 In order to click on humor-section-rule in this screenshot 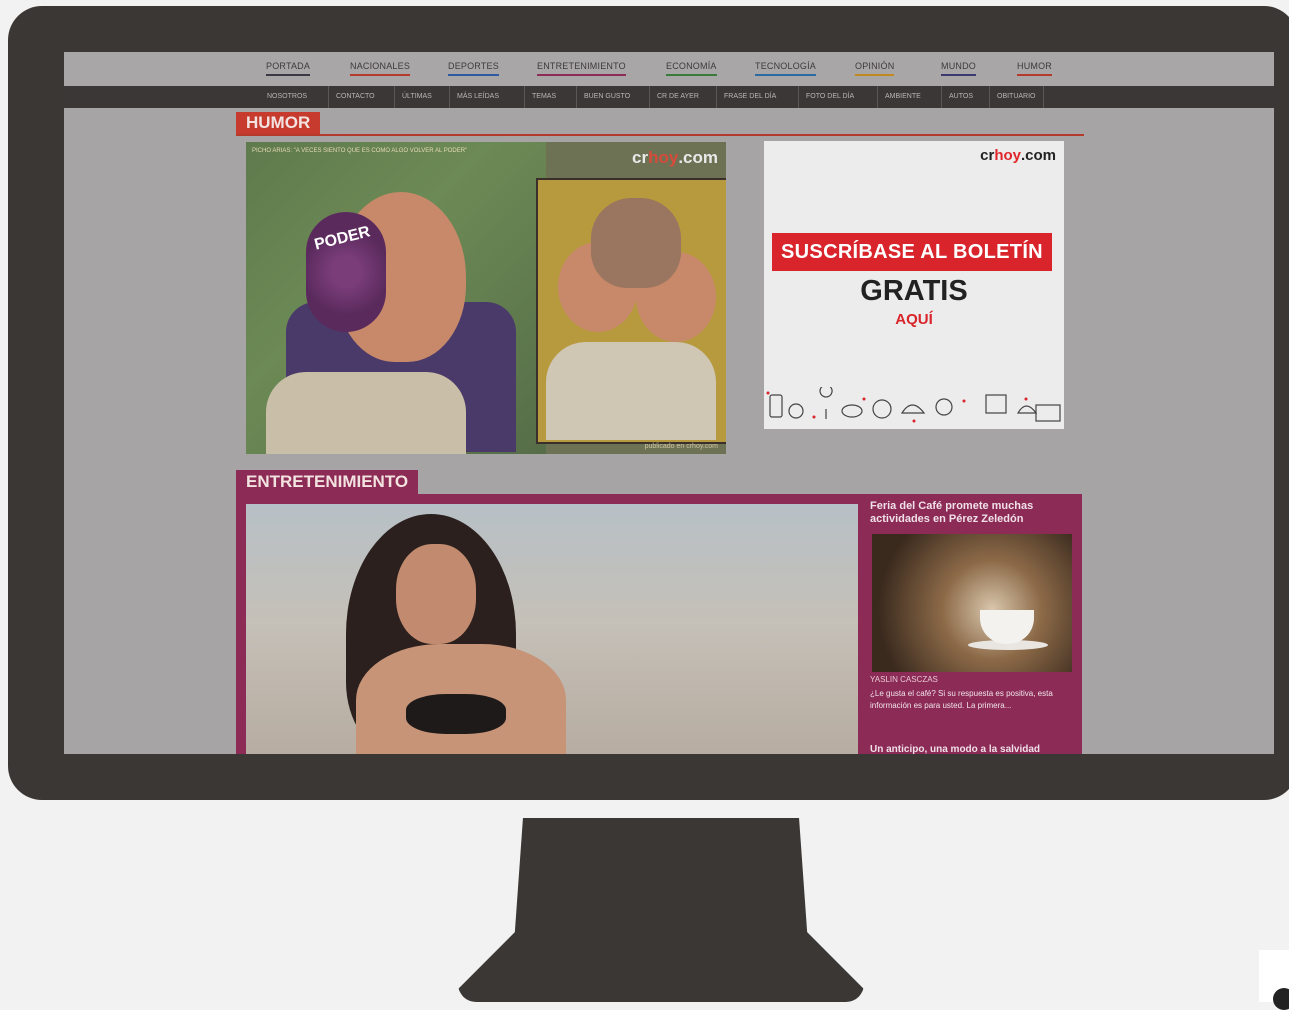, I will do `click(660, 135)`.